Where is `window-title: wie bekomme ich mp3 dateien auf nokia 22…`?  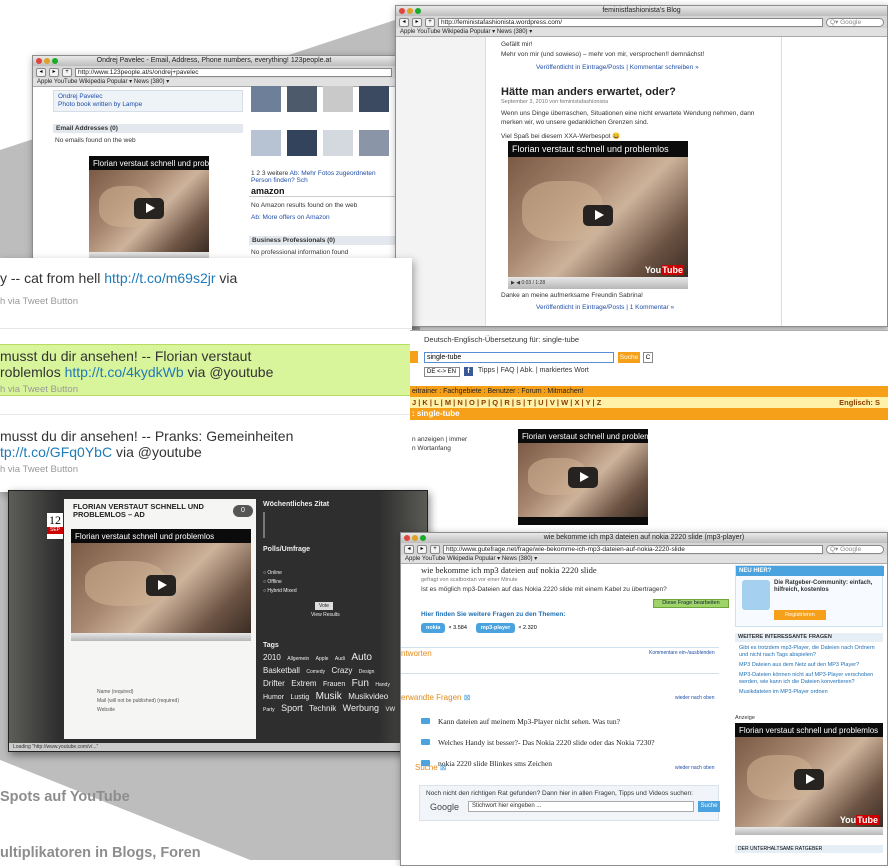
window-title: wie bekomme ich mp3 dateien auf nokia 22… is located at coordinates (644, 537).